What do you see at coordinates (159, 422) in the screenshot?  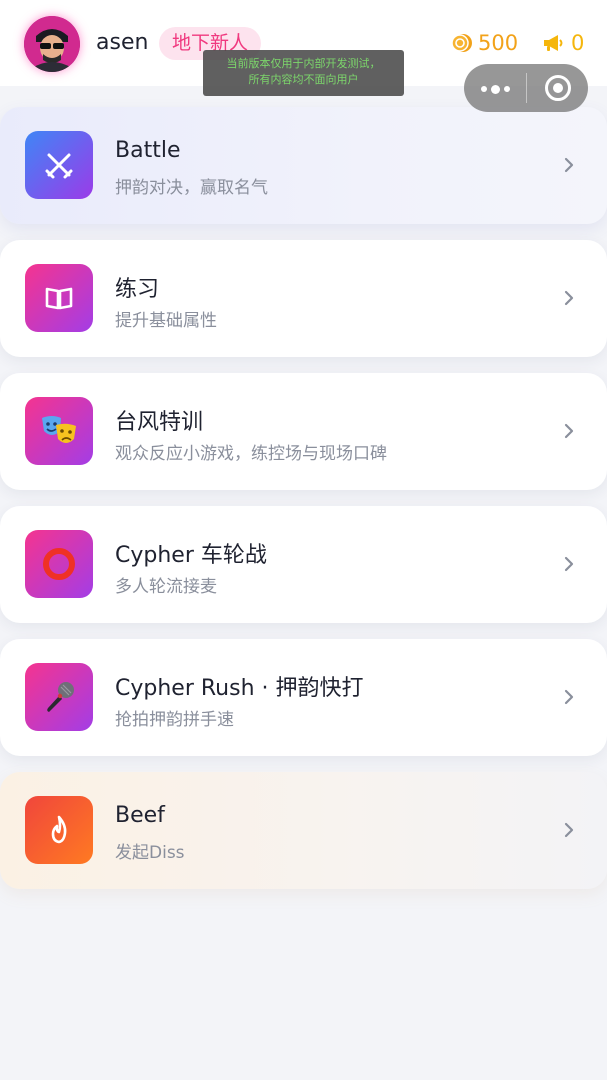 I see `card-title: 台风特训` at bounding box center [159, 422].